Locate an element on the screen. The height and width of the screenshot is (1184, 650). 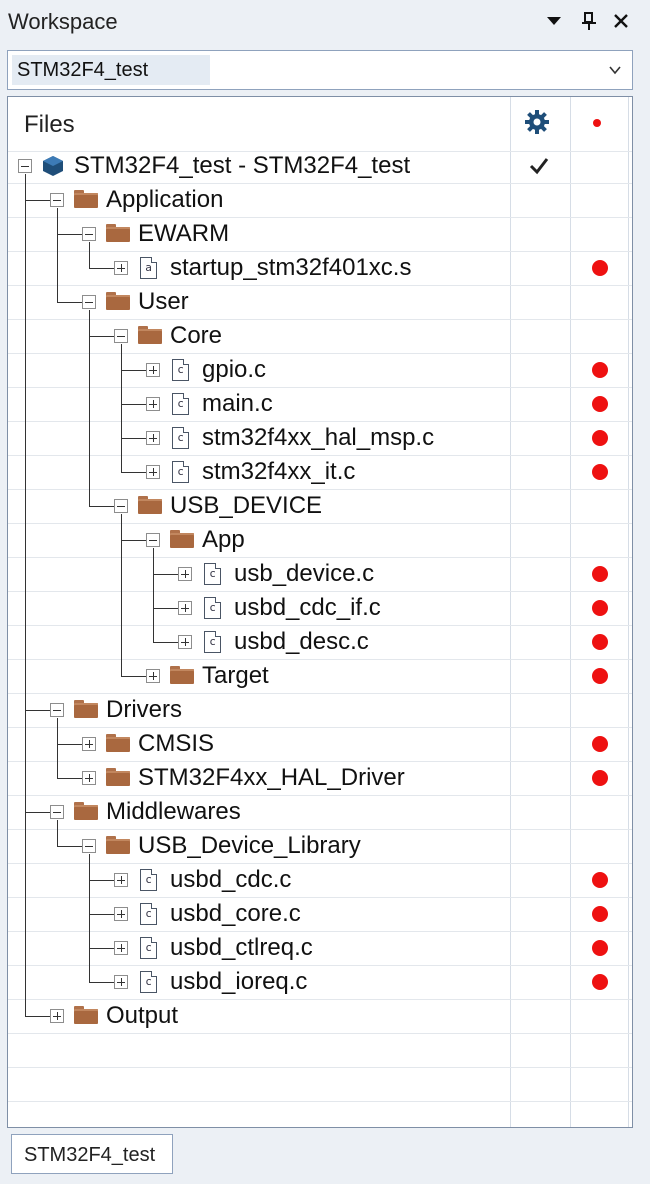
workspace-tab: STM32F4_test is located at coordinates (92, 1154).